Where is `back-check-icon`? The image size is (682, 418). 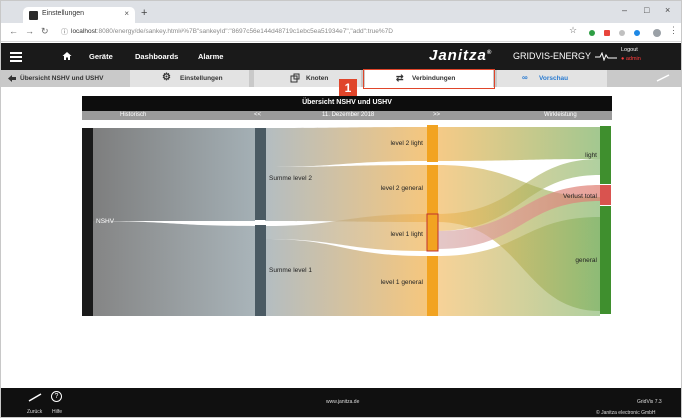 back-check-icon is located at coordinates (35, 397).